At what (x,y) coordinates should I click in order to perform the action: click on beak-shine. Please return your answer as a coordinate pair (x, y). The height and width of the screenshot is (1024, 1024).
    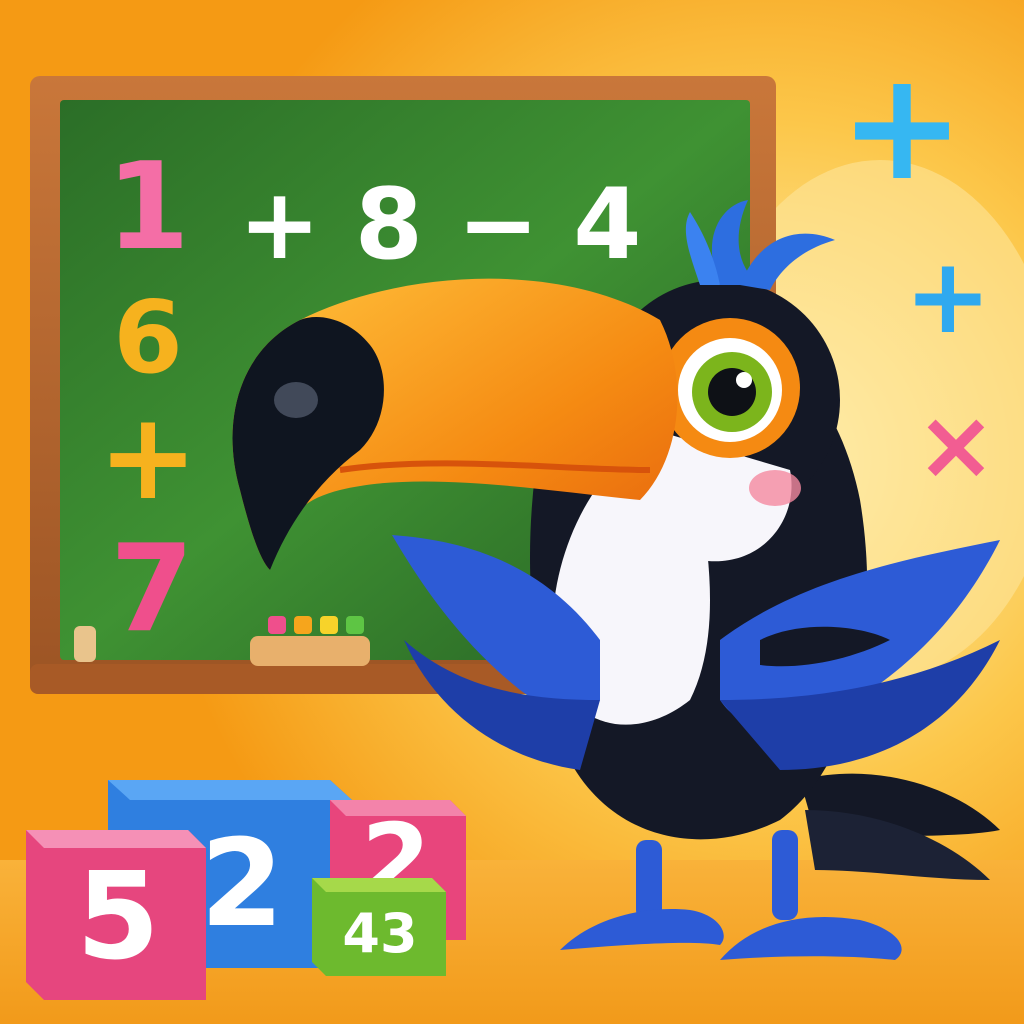
    Looking at the image, I should click on (296, 400).